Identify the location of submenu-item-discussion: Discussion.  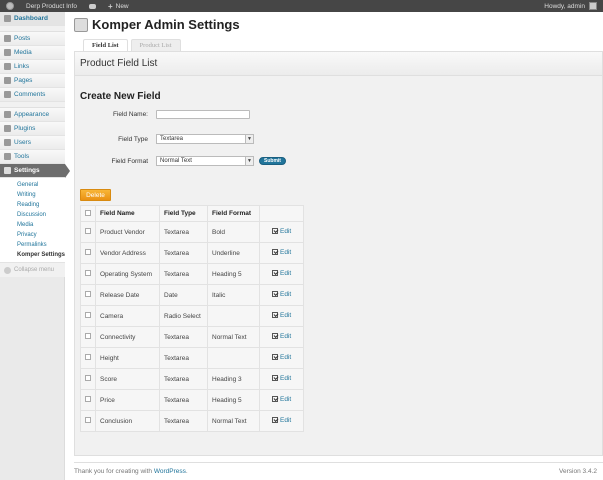
(32, 215).